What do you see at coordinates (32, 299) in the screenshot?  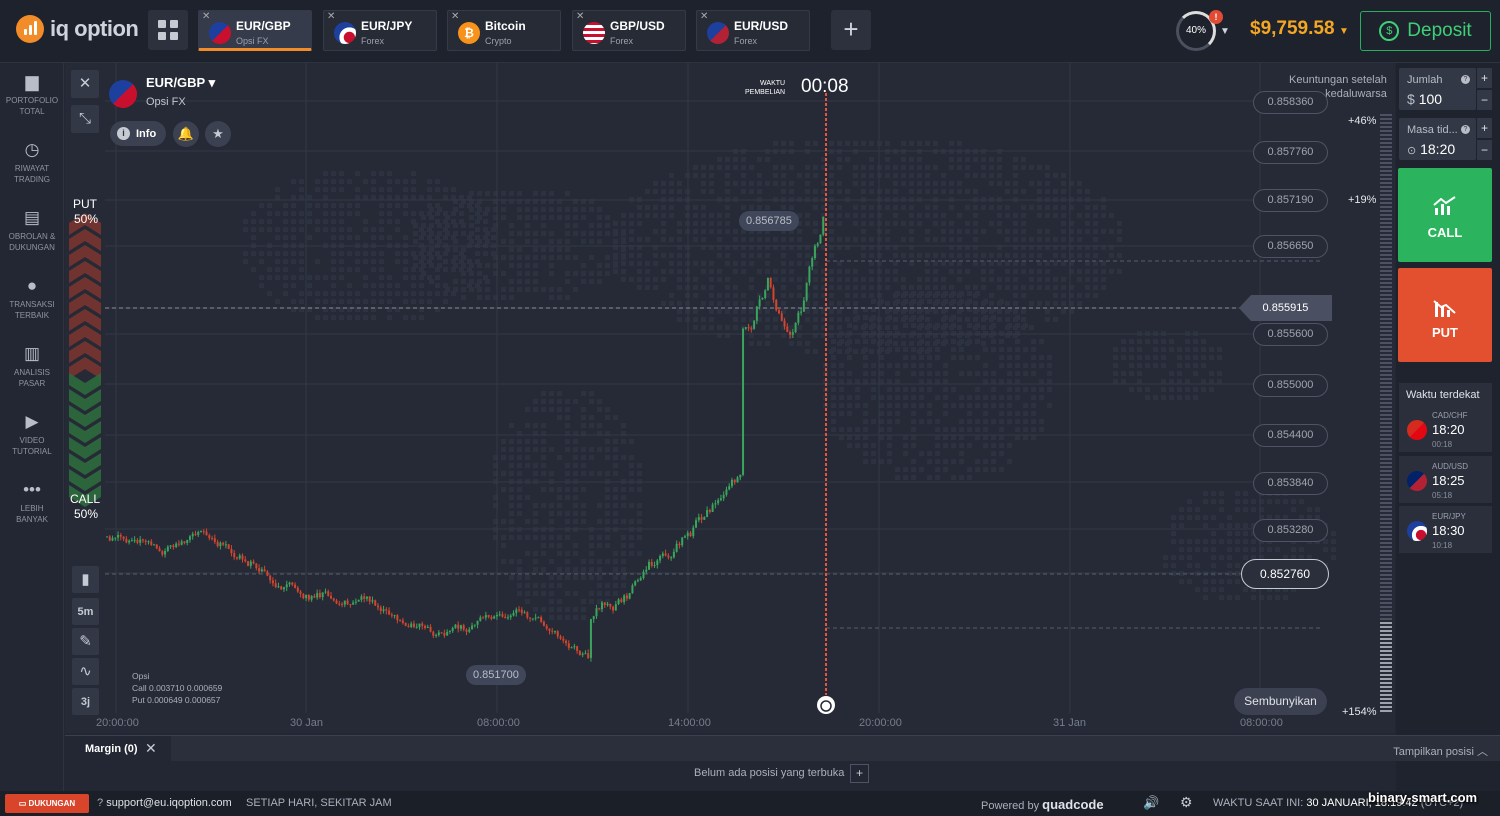 I see `sidebar-item-top-trades: ● TRANSAKSI TERBAIK` at bounding box center [32, 299].